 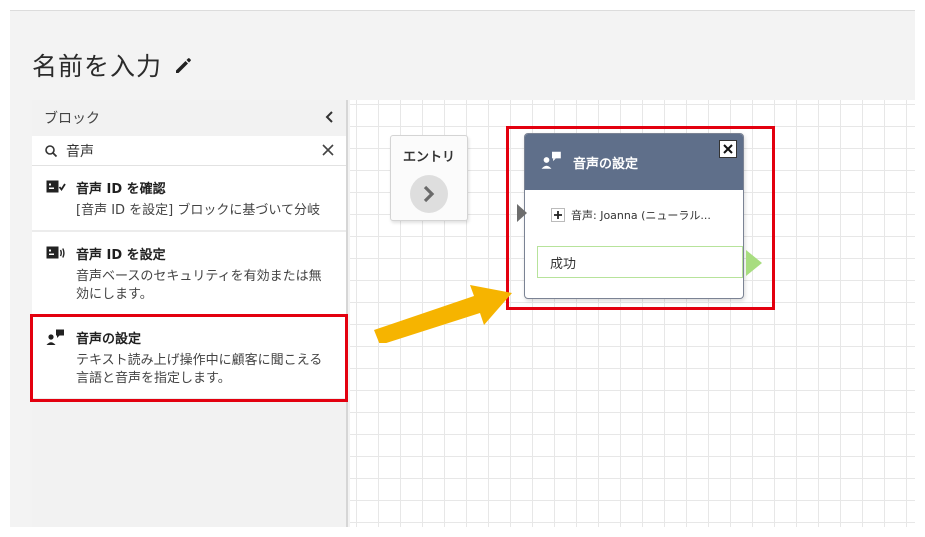 What do you see at coordinates (56, 274) in the screenshot?
I see `voice-id-set-icon` at bounding box center [56, 274].